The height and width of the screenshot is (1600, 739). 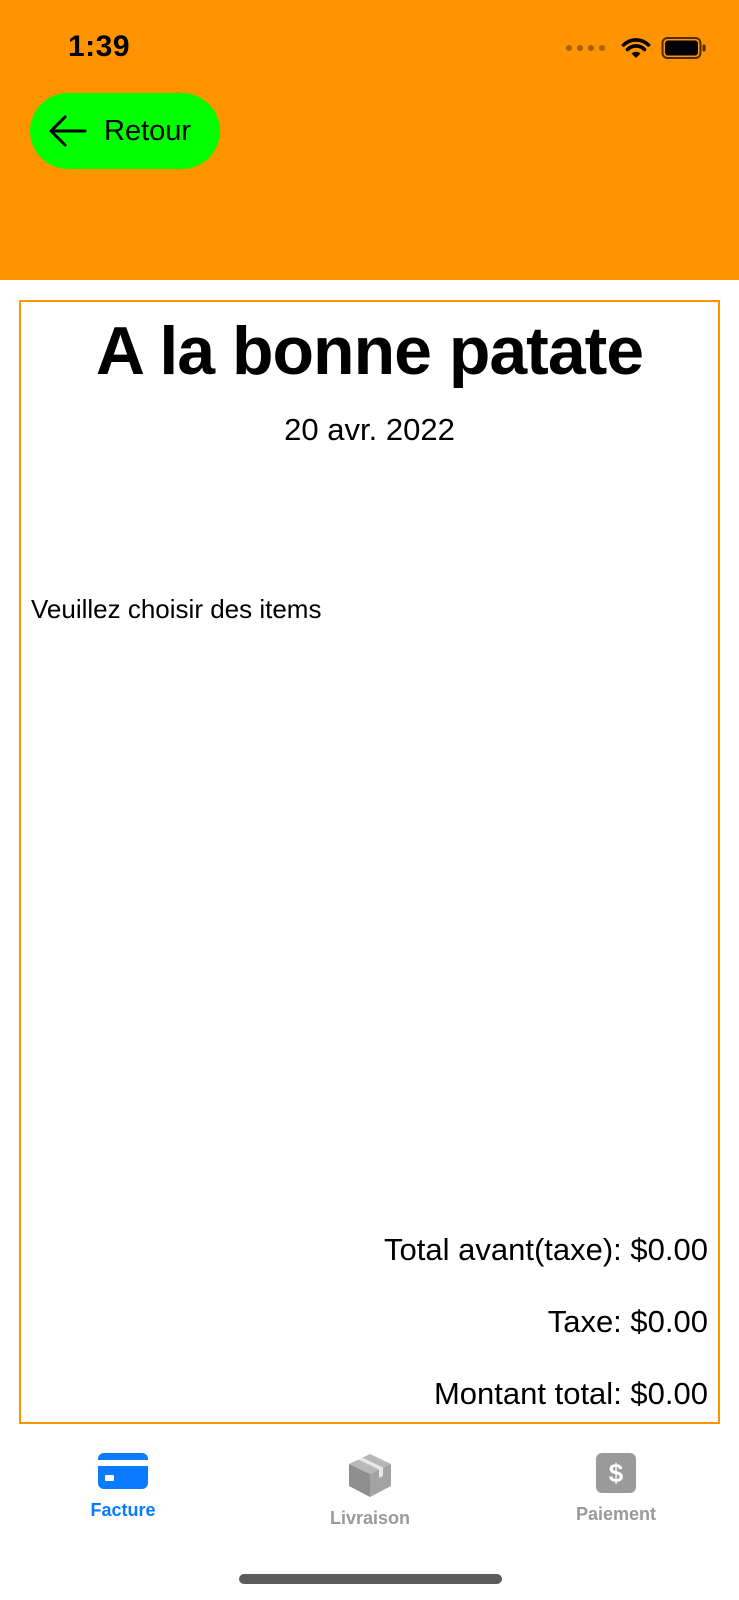 I want to click on tax-line: Taxe: $0.00, so click(x=627, y=1321).